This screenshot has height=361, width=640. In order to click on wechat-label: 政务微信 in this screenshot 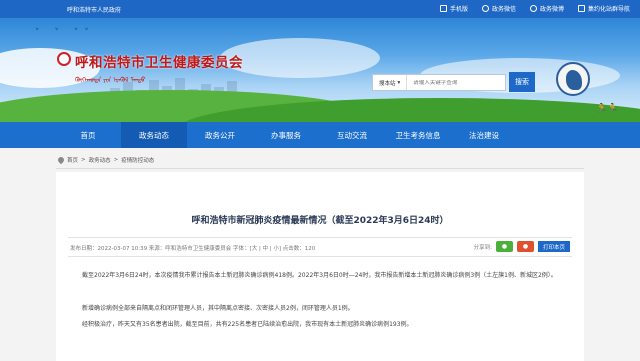, I will do `click(503, 9)`.